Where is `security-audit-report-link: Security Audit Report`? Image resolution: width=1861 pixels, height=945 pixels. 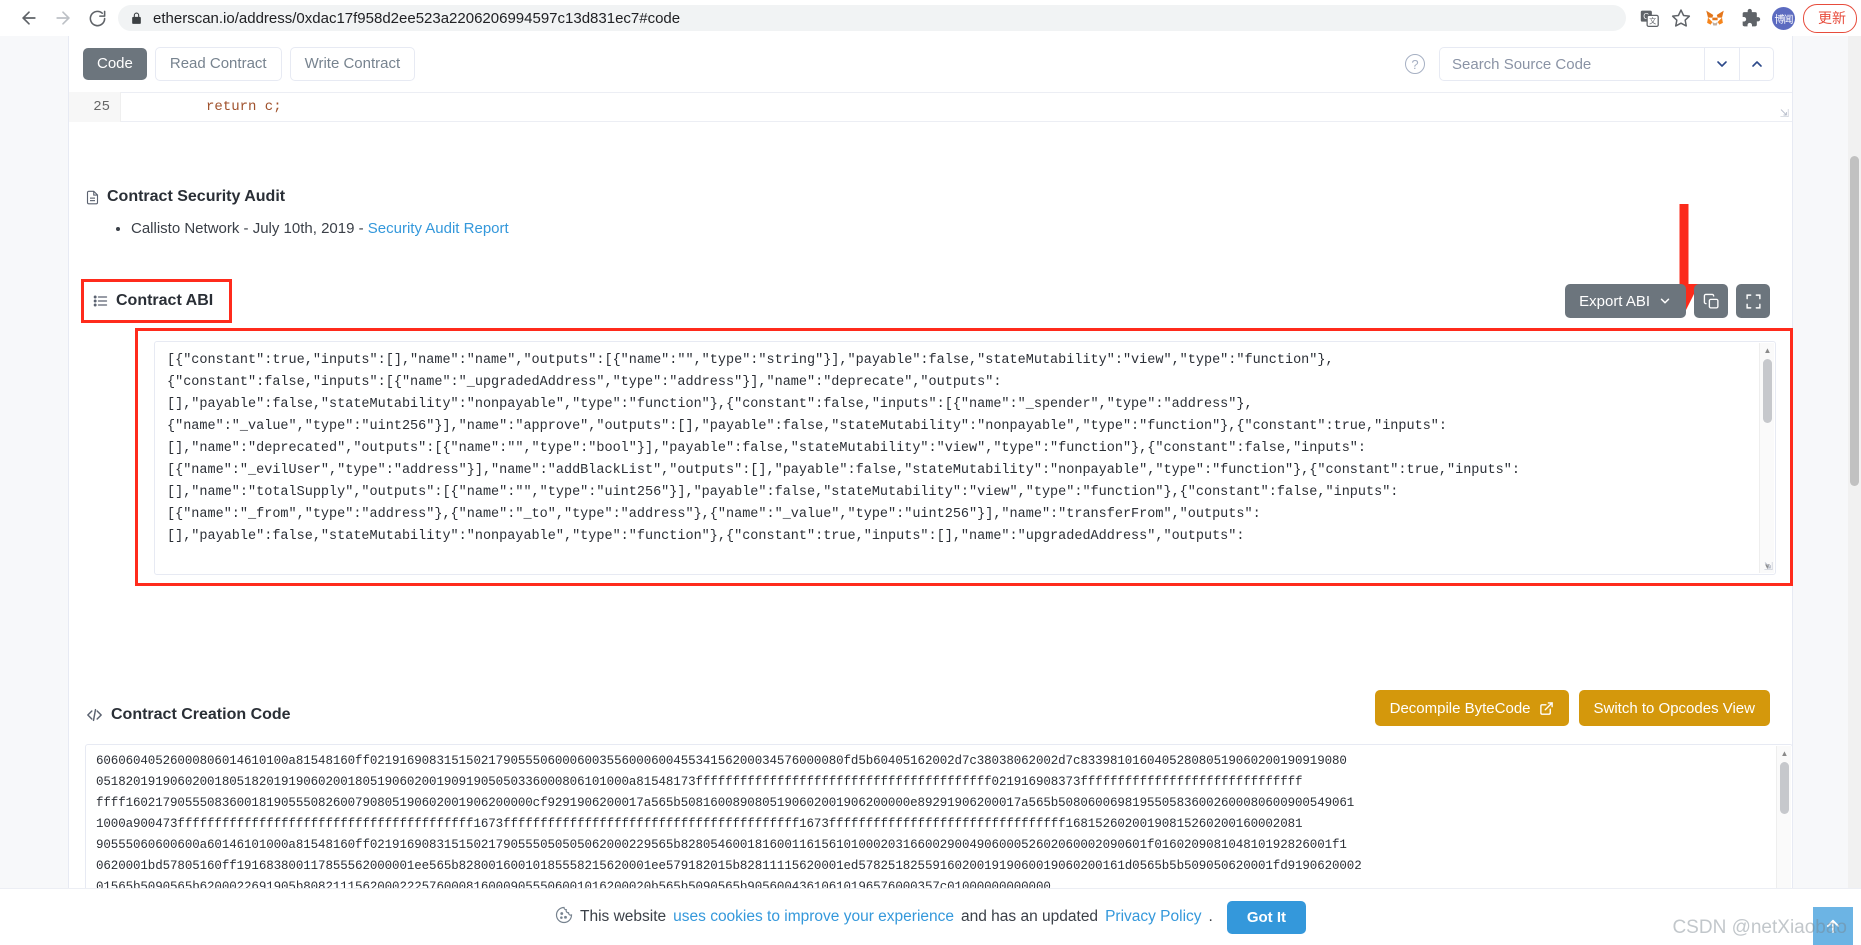 security-audit-report-link: Security Audit Report is located at coordinates (438, 228).